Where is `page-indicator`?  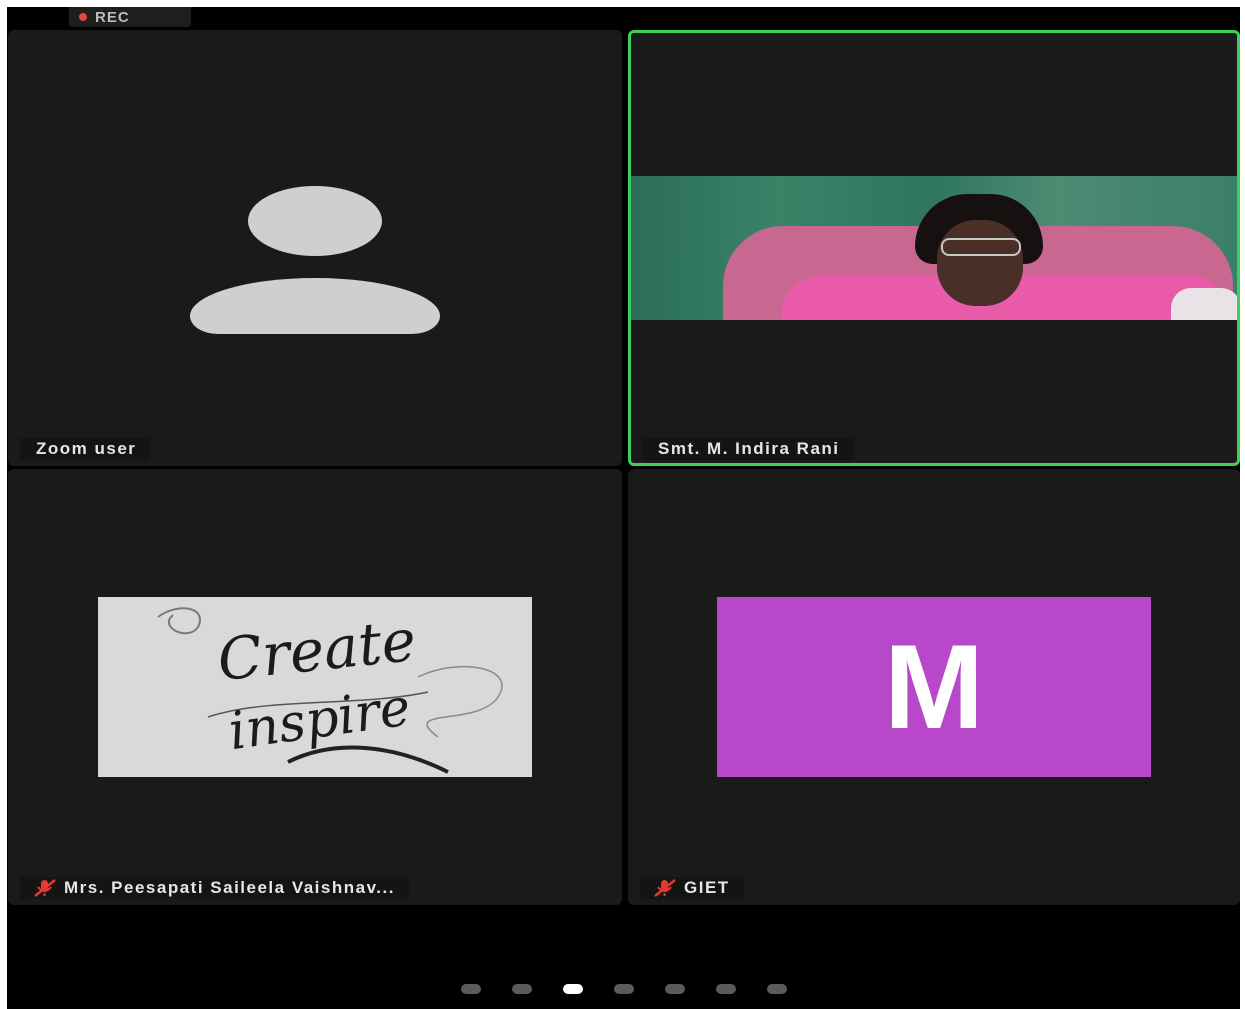
page-indicator is located at coordinates (623, 989).